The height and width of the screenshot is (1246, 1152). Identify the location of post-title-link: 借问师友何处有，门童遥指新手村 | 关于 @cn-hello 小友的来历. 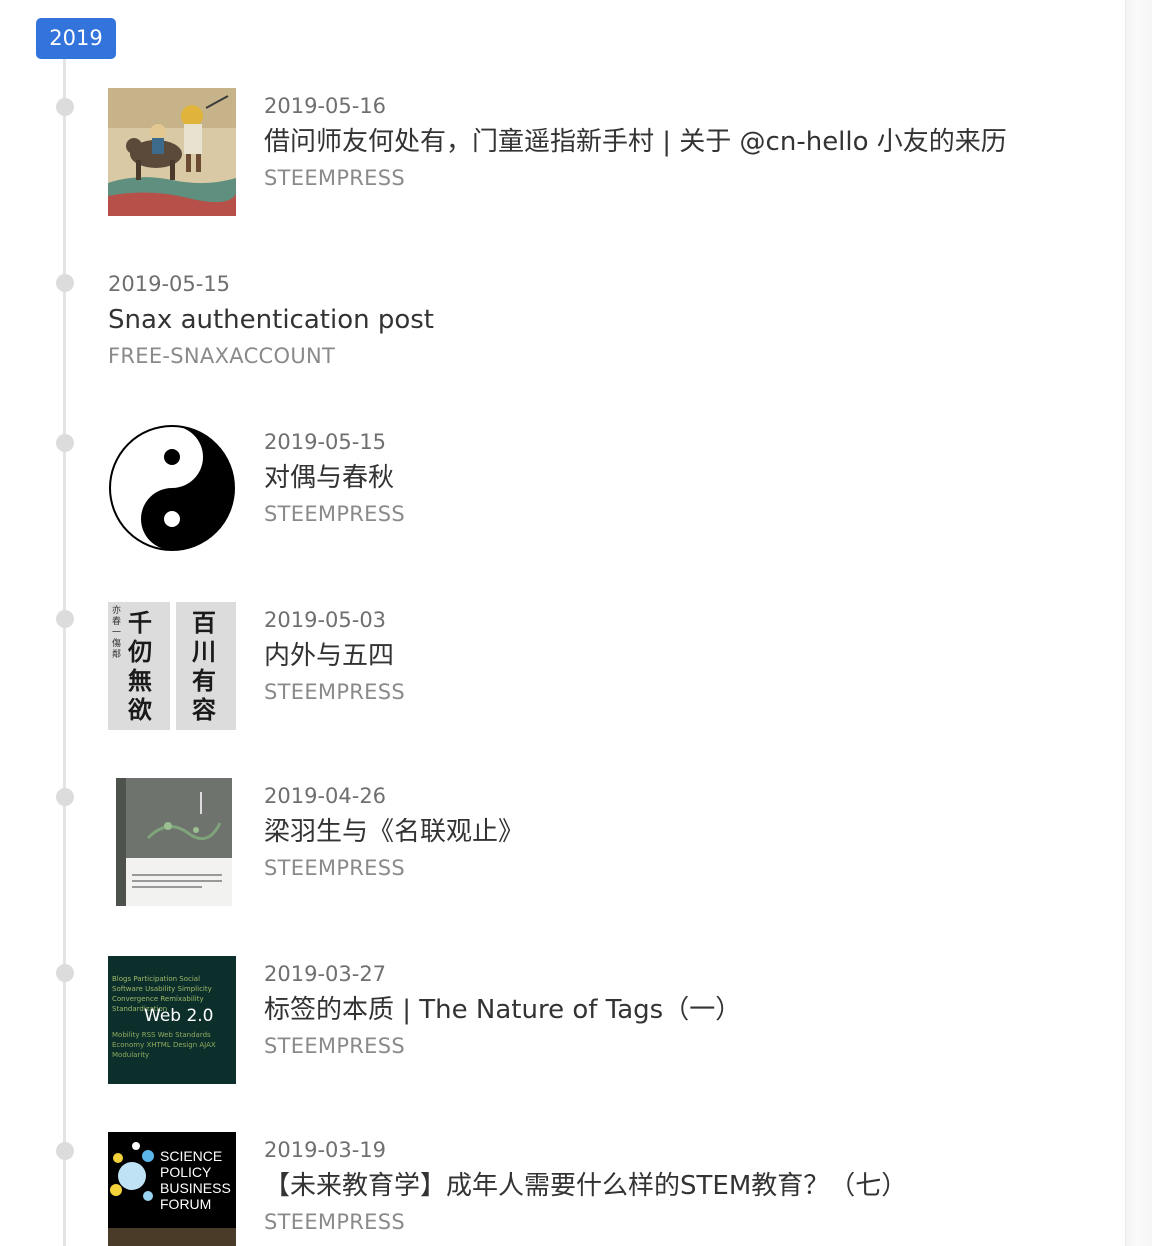
(635, 142).